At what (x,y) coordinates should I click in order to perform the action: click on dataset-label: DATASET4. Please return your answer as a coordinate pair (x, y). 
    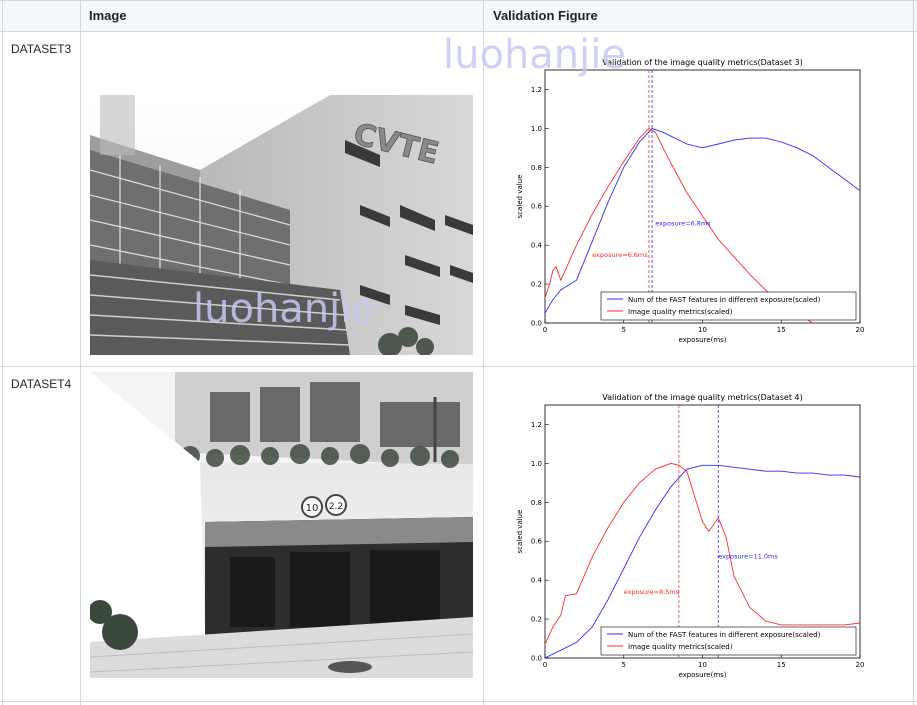
    Looking at the image, I should click on (41, 384).